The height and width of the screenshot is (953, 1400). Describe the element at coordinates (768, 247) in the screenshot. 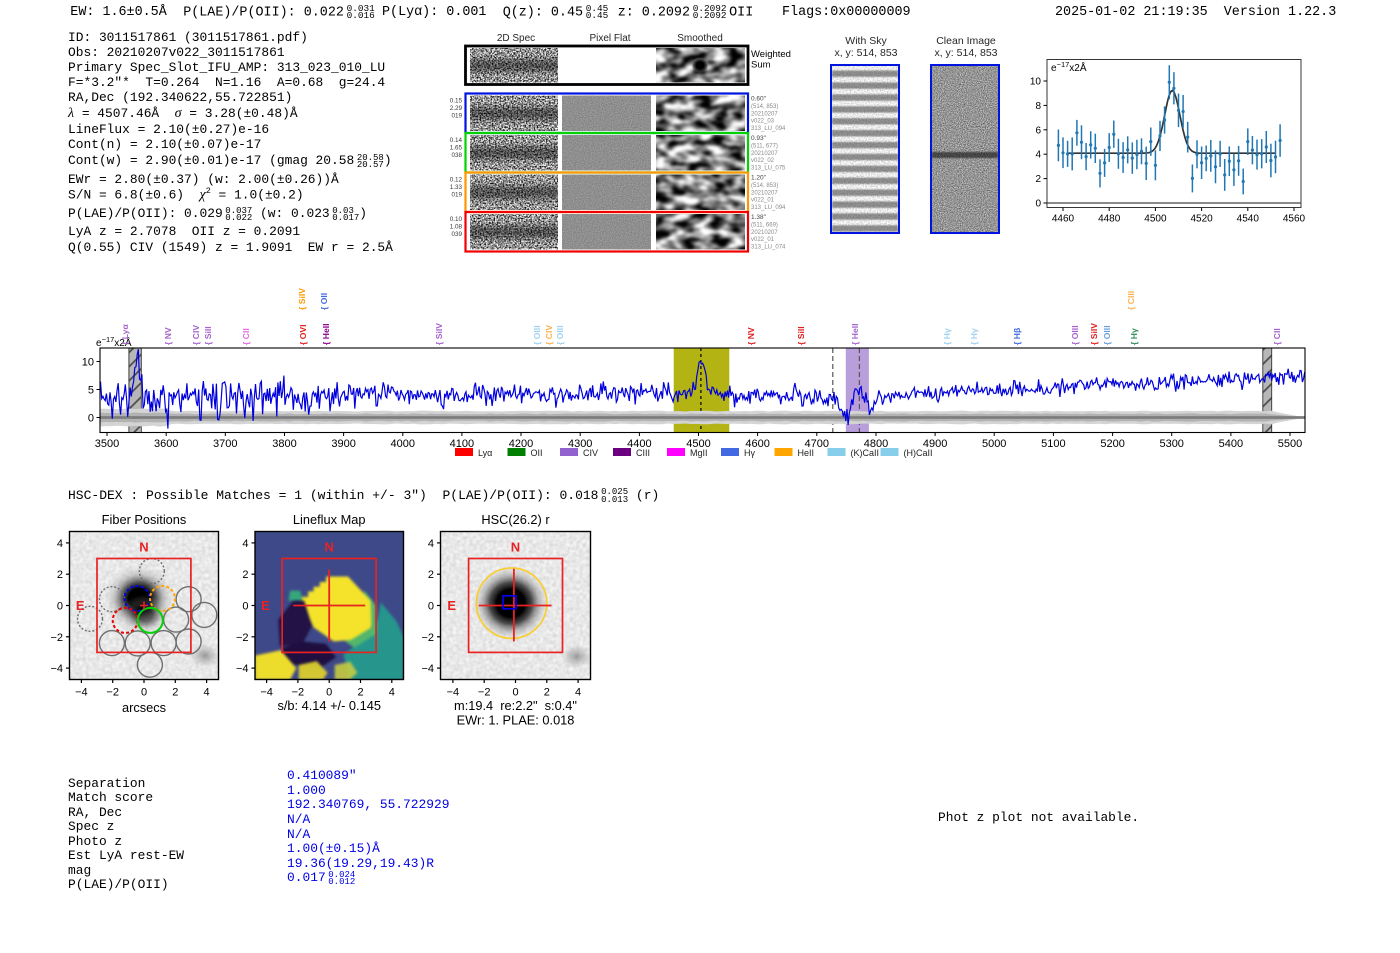

I see `svg-text: 313_LU_074` at that location.